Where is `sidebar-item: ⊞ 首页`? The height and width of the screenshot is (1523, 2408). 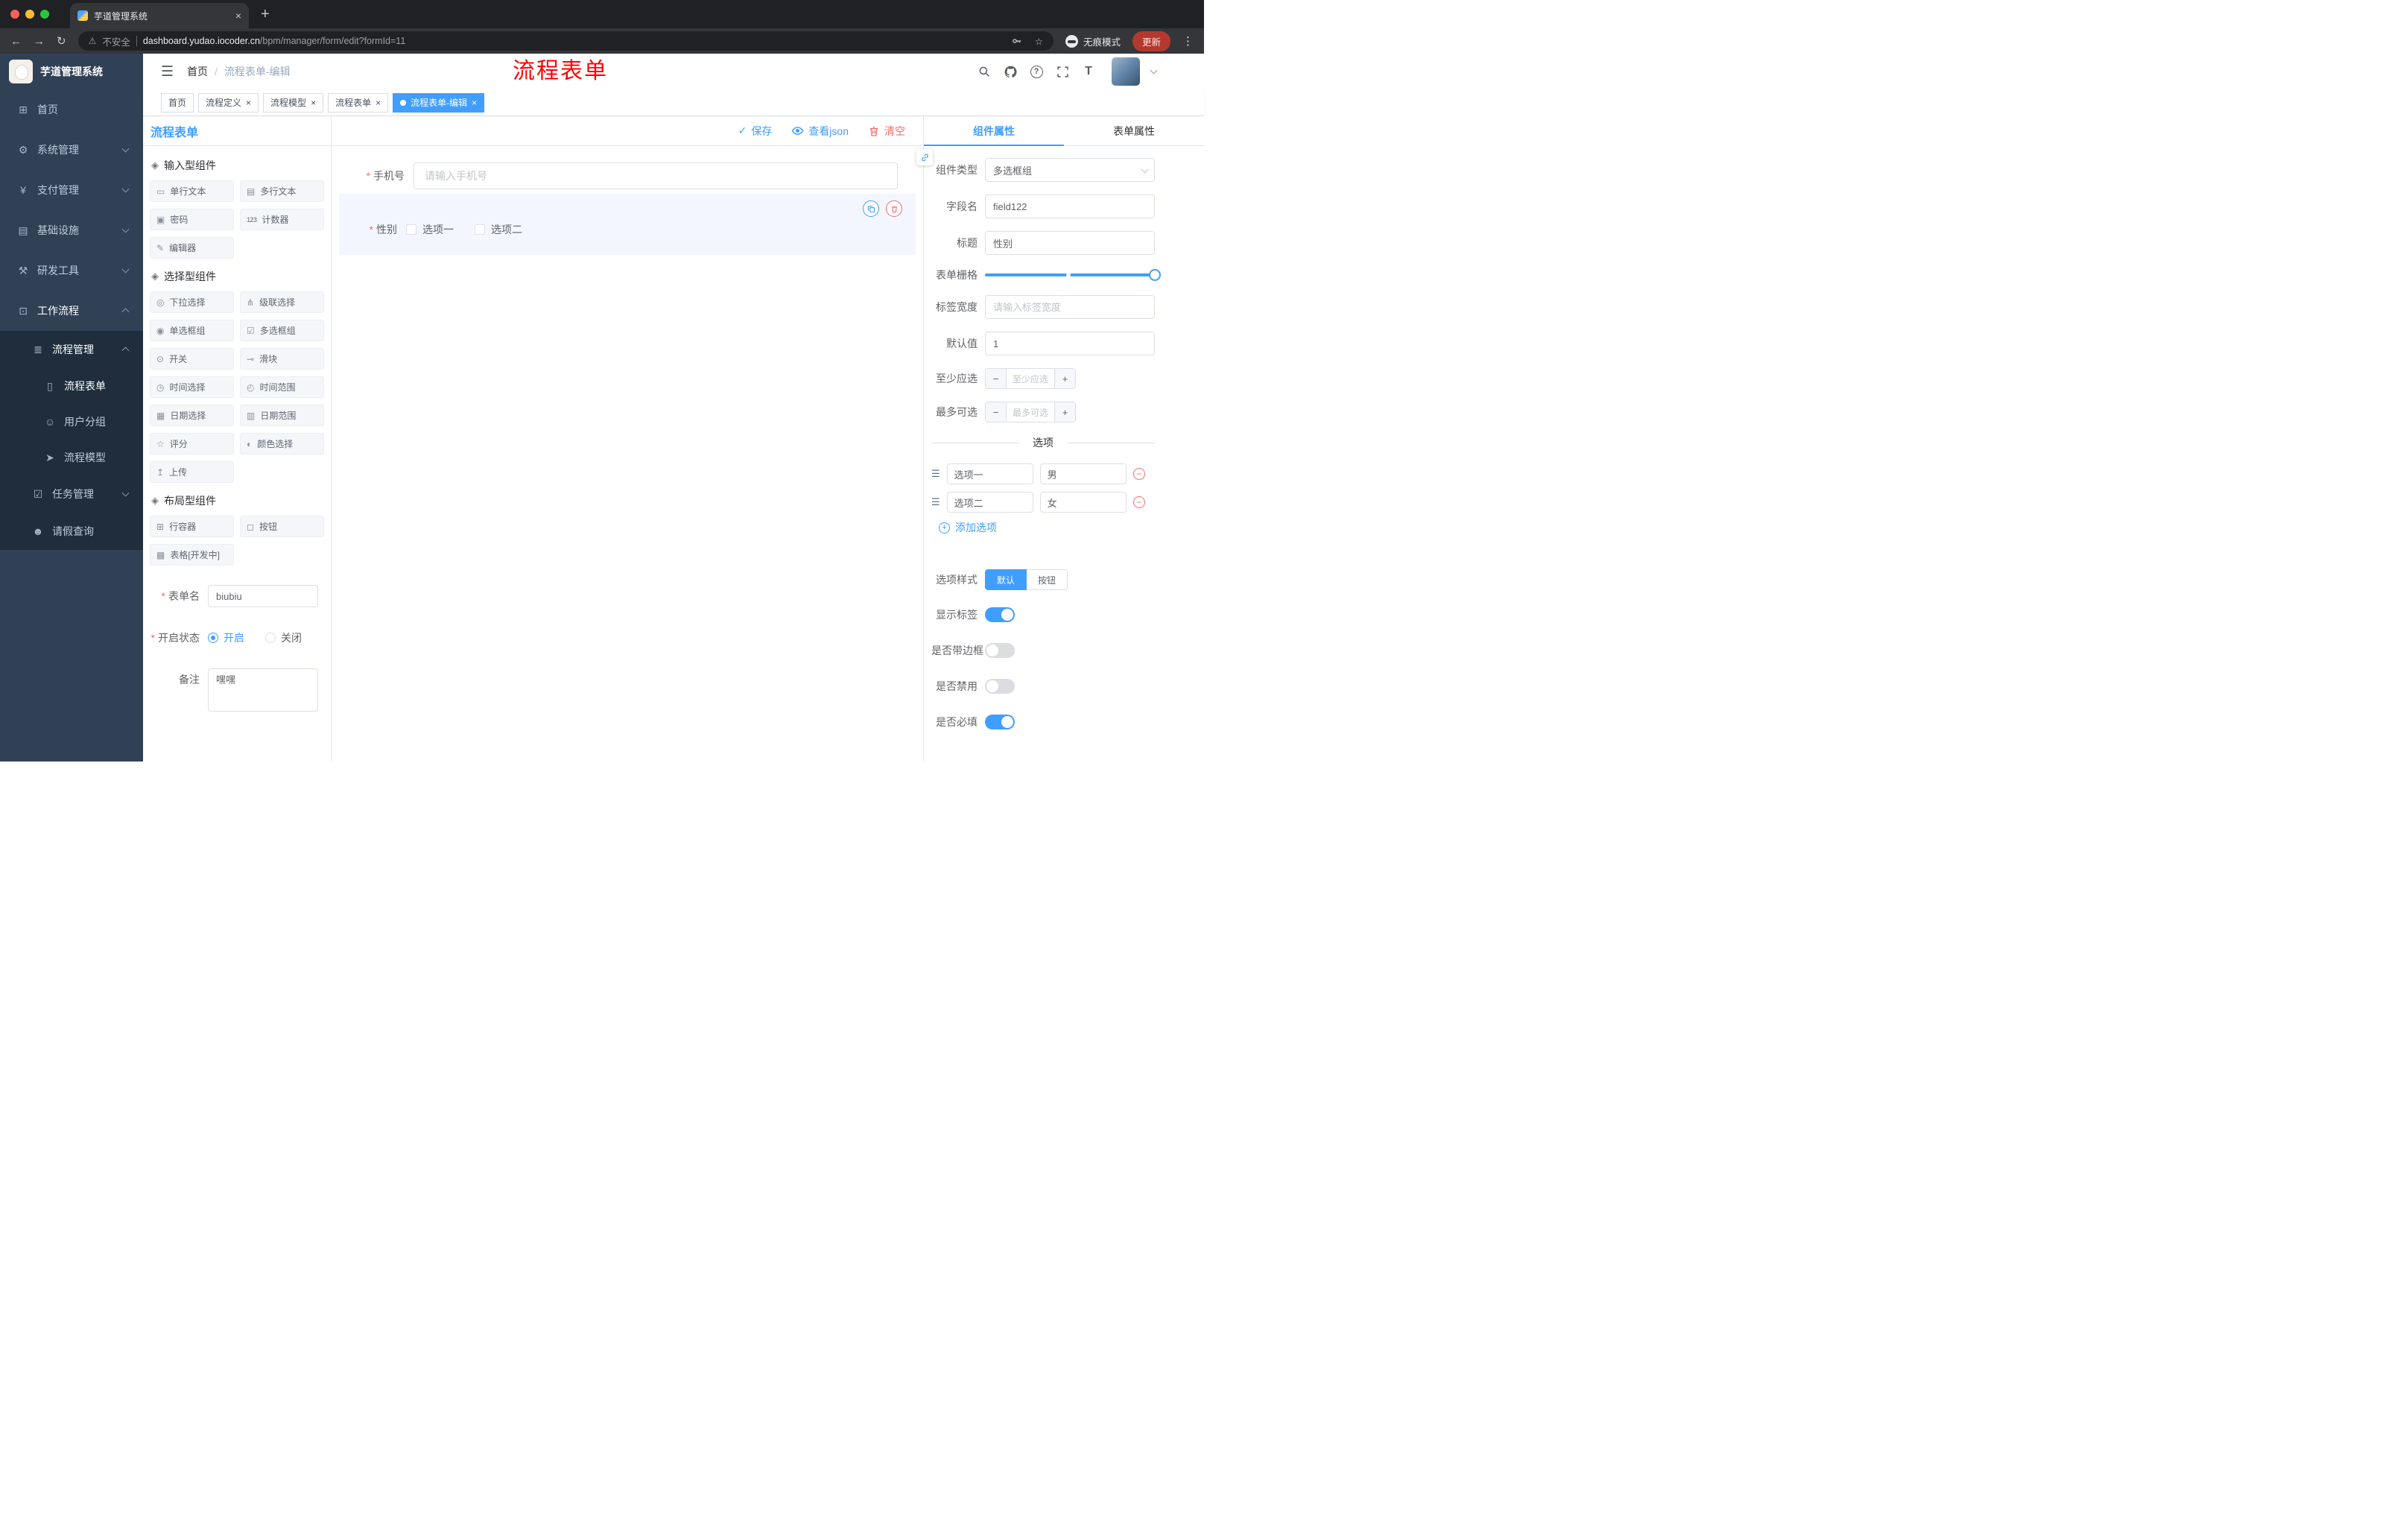
sidebar-item: ⊞ 首页 is located at coordinates (71, 110).